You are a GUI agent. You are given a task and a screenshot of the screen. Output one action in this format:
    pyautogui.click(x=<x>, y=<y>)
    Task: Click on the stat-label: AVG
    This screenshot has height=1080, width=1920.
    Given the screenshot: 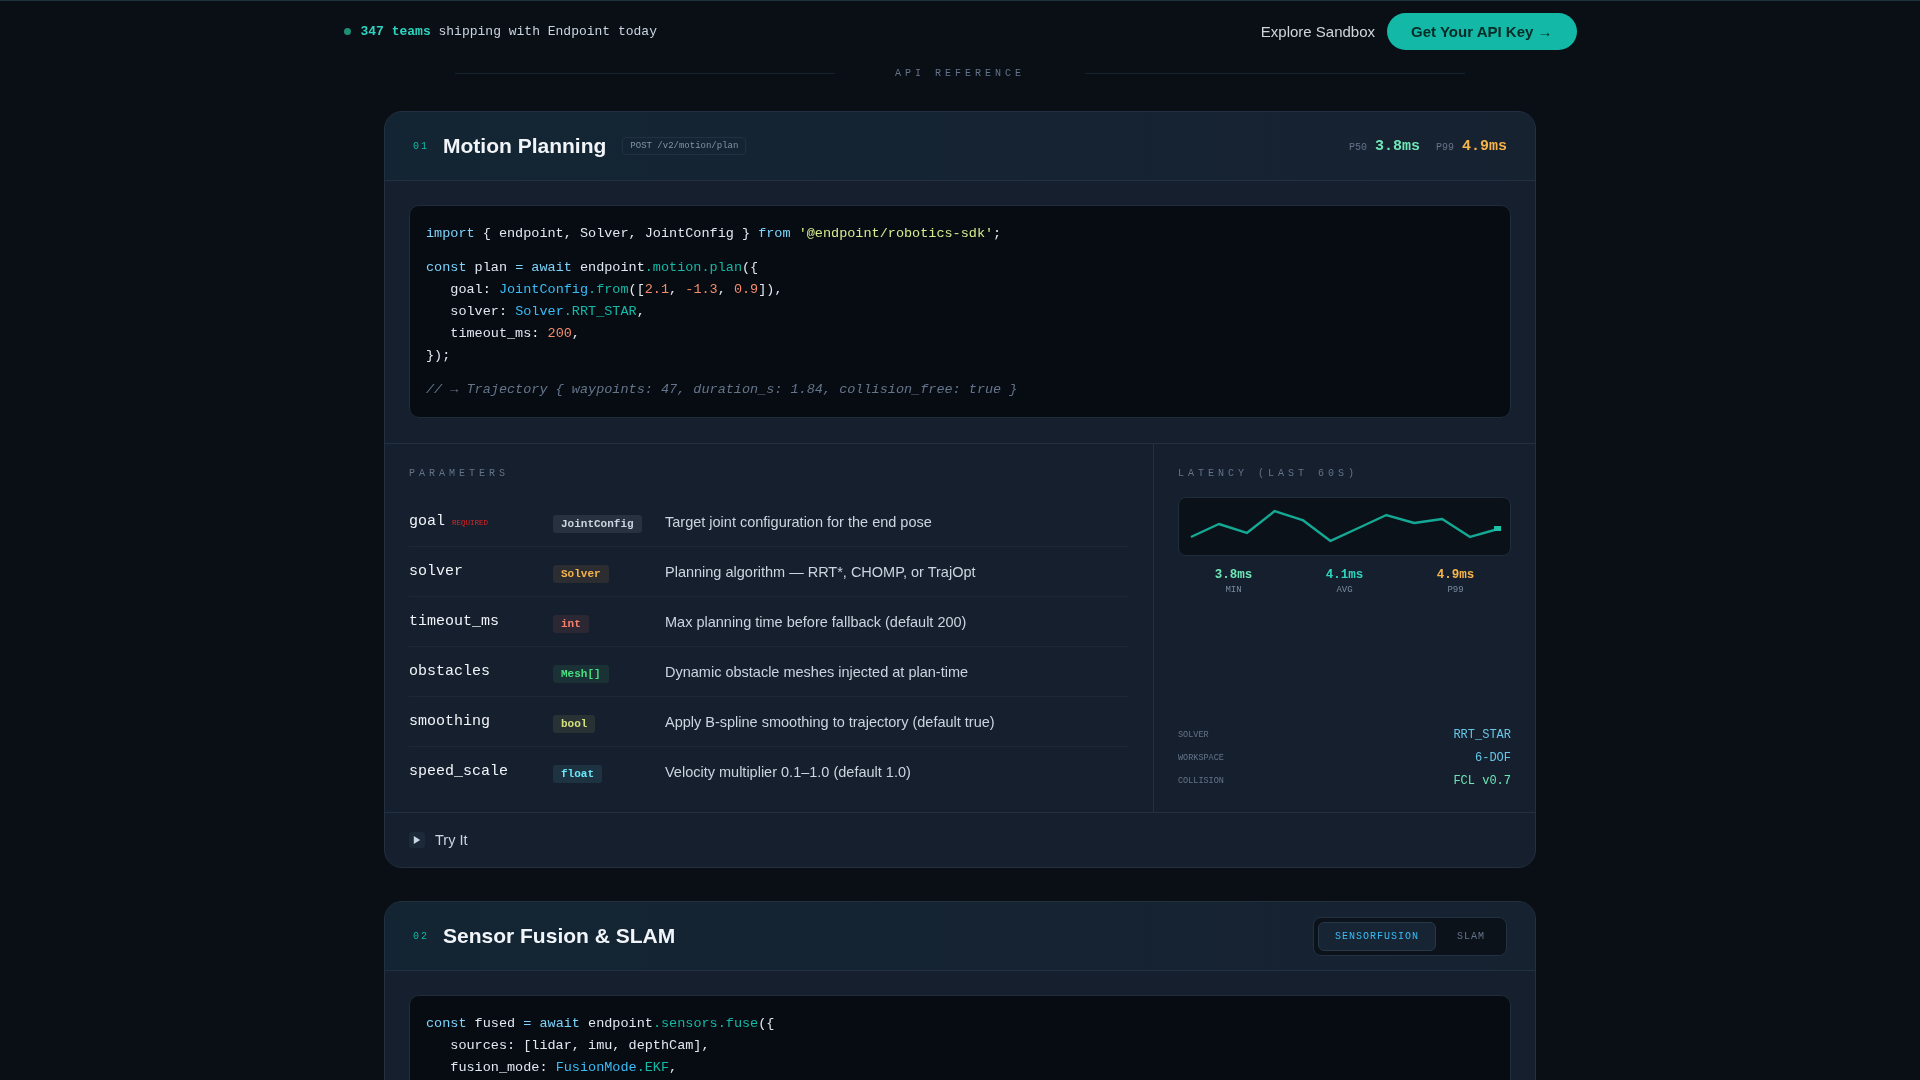 What is the action you would take?
    pyautogui.click(x=1344, y=590)
    